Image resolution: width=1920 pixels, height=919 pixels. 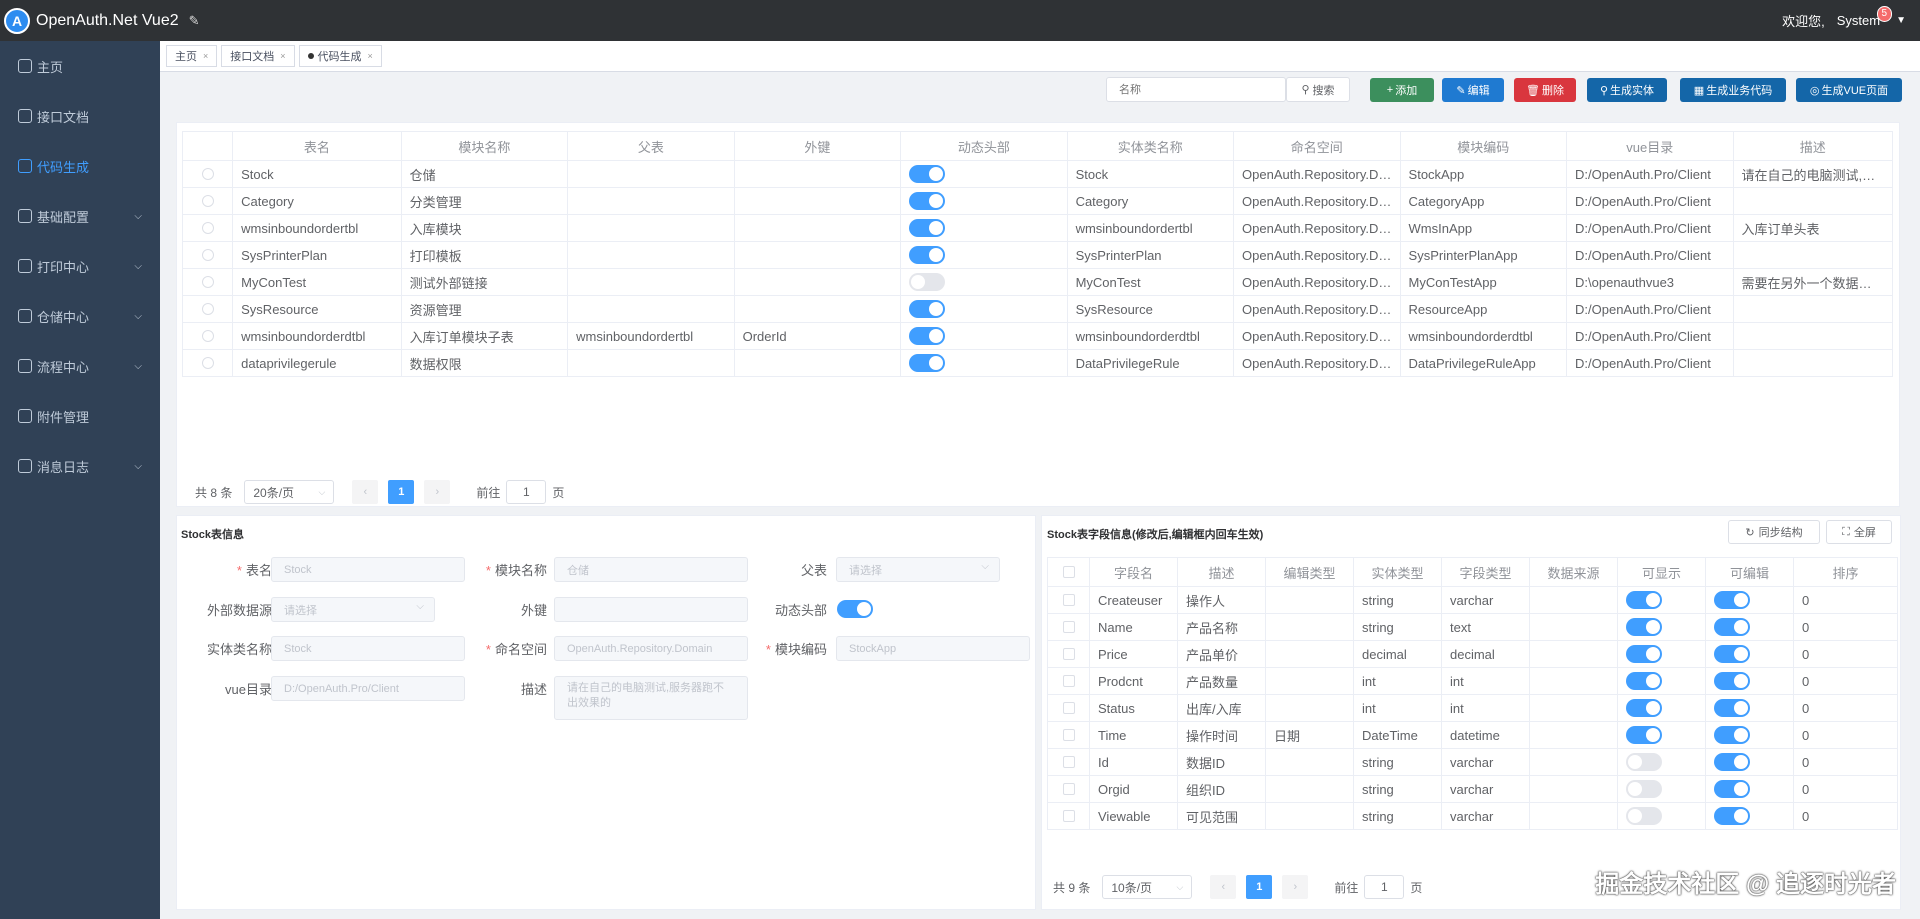 What do you see at coordinates (1317, 146) in the screenshot?
I see `column-header: 命名空间` at bounding box center [1317, 146].